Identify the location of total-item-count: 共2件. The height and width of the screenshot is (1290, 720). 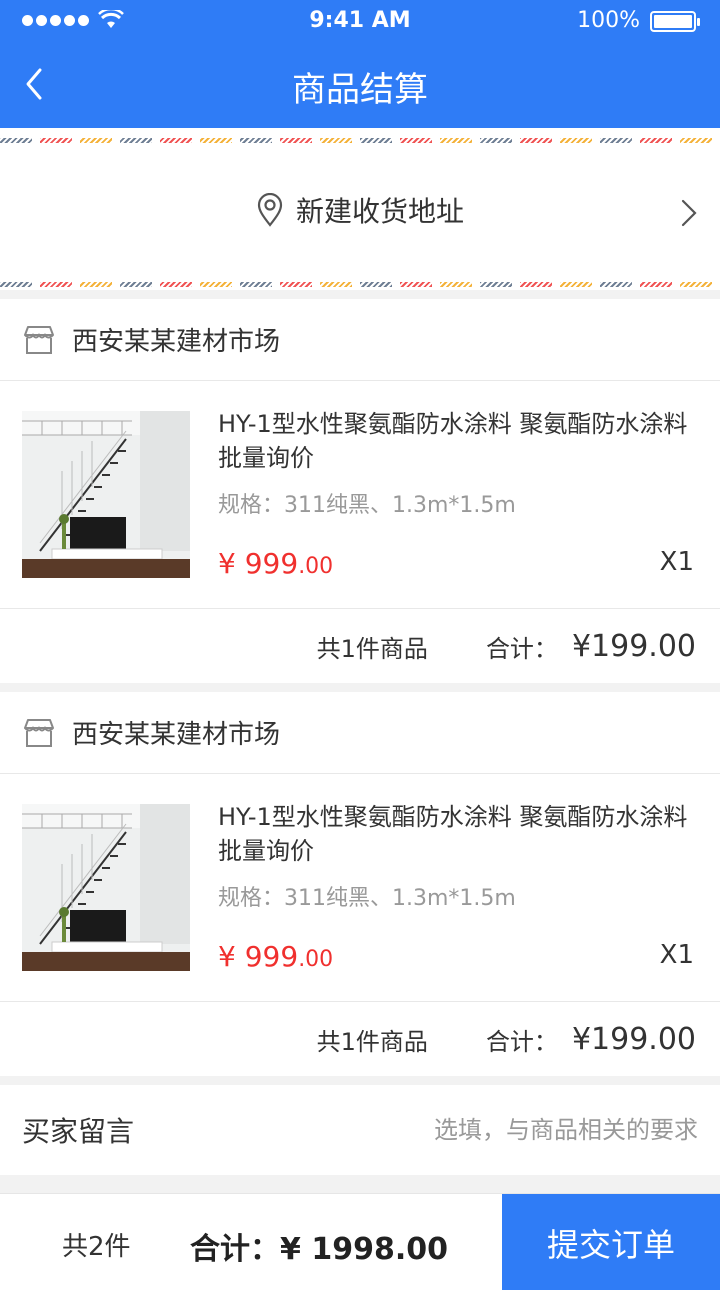
(96, 1247).